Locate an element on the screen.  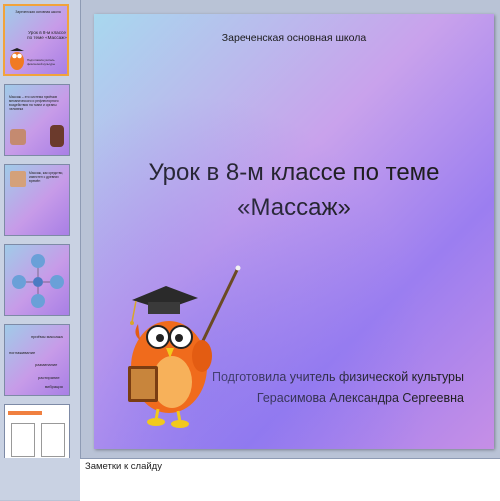
owl-teacher-icon is located at coordinates (184, 346).